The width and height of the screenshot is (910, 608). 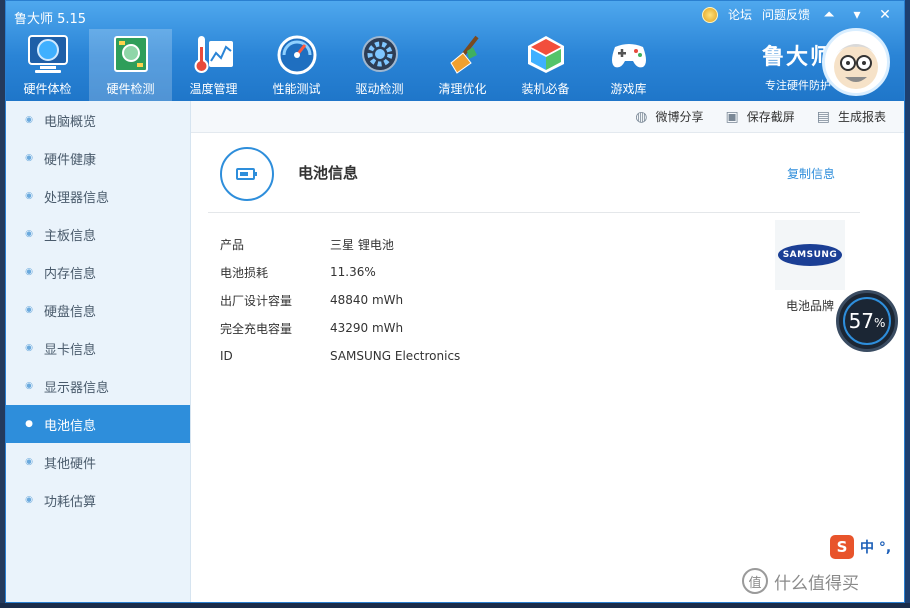 I want to click on info-key: 完全充电容量, so click(x=256, y=328).